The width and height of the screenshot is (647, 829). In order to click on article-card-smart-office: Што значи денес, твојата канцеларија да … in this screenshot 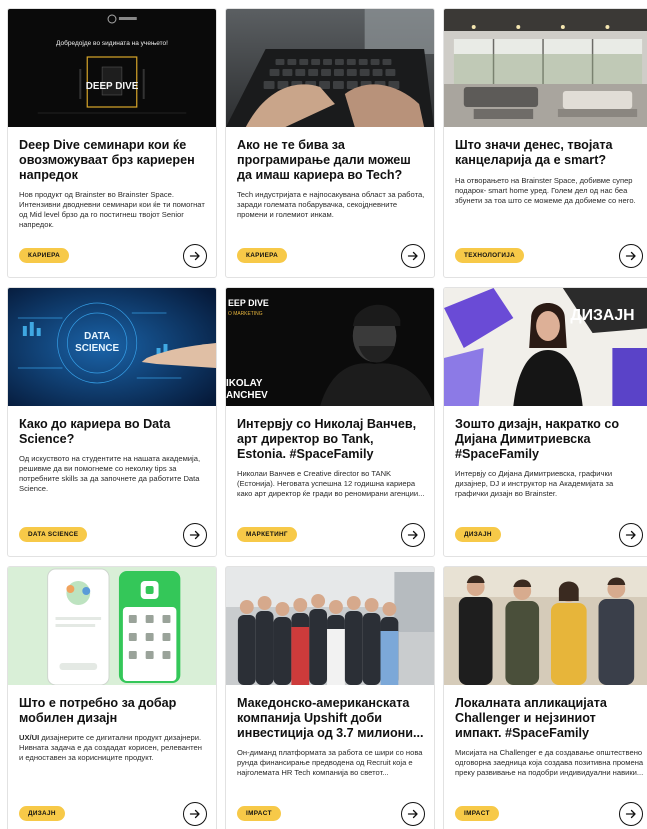, I will do `click(545, 143)`.